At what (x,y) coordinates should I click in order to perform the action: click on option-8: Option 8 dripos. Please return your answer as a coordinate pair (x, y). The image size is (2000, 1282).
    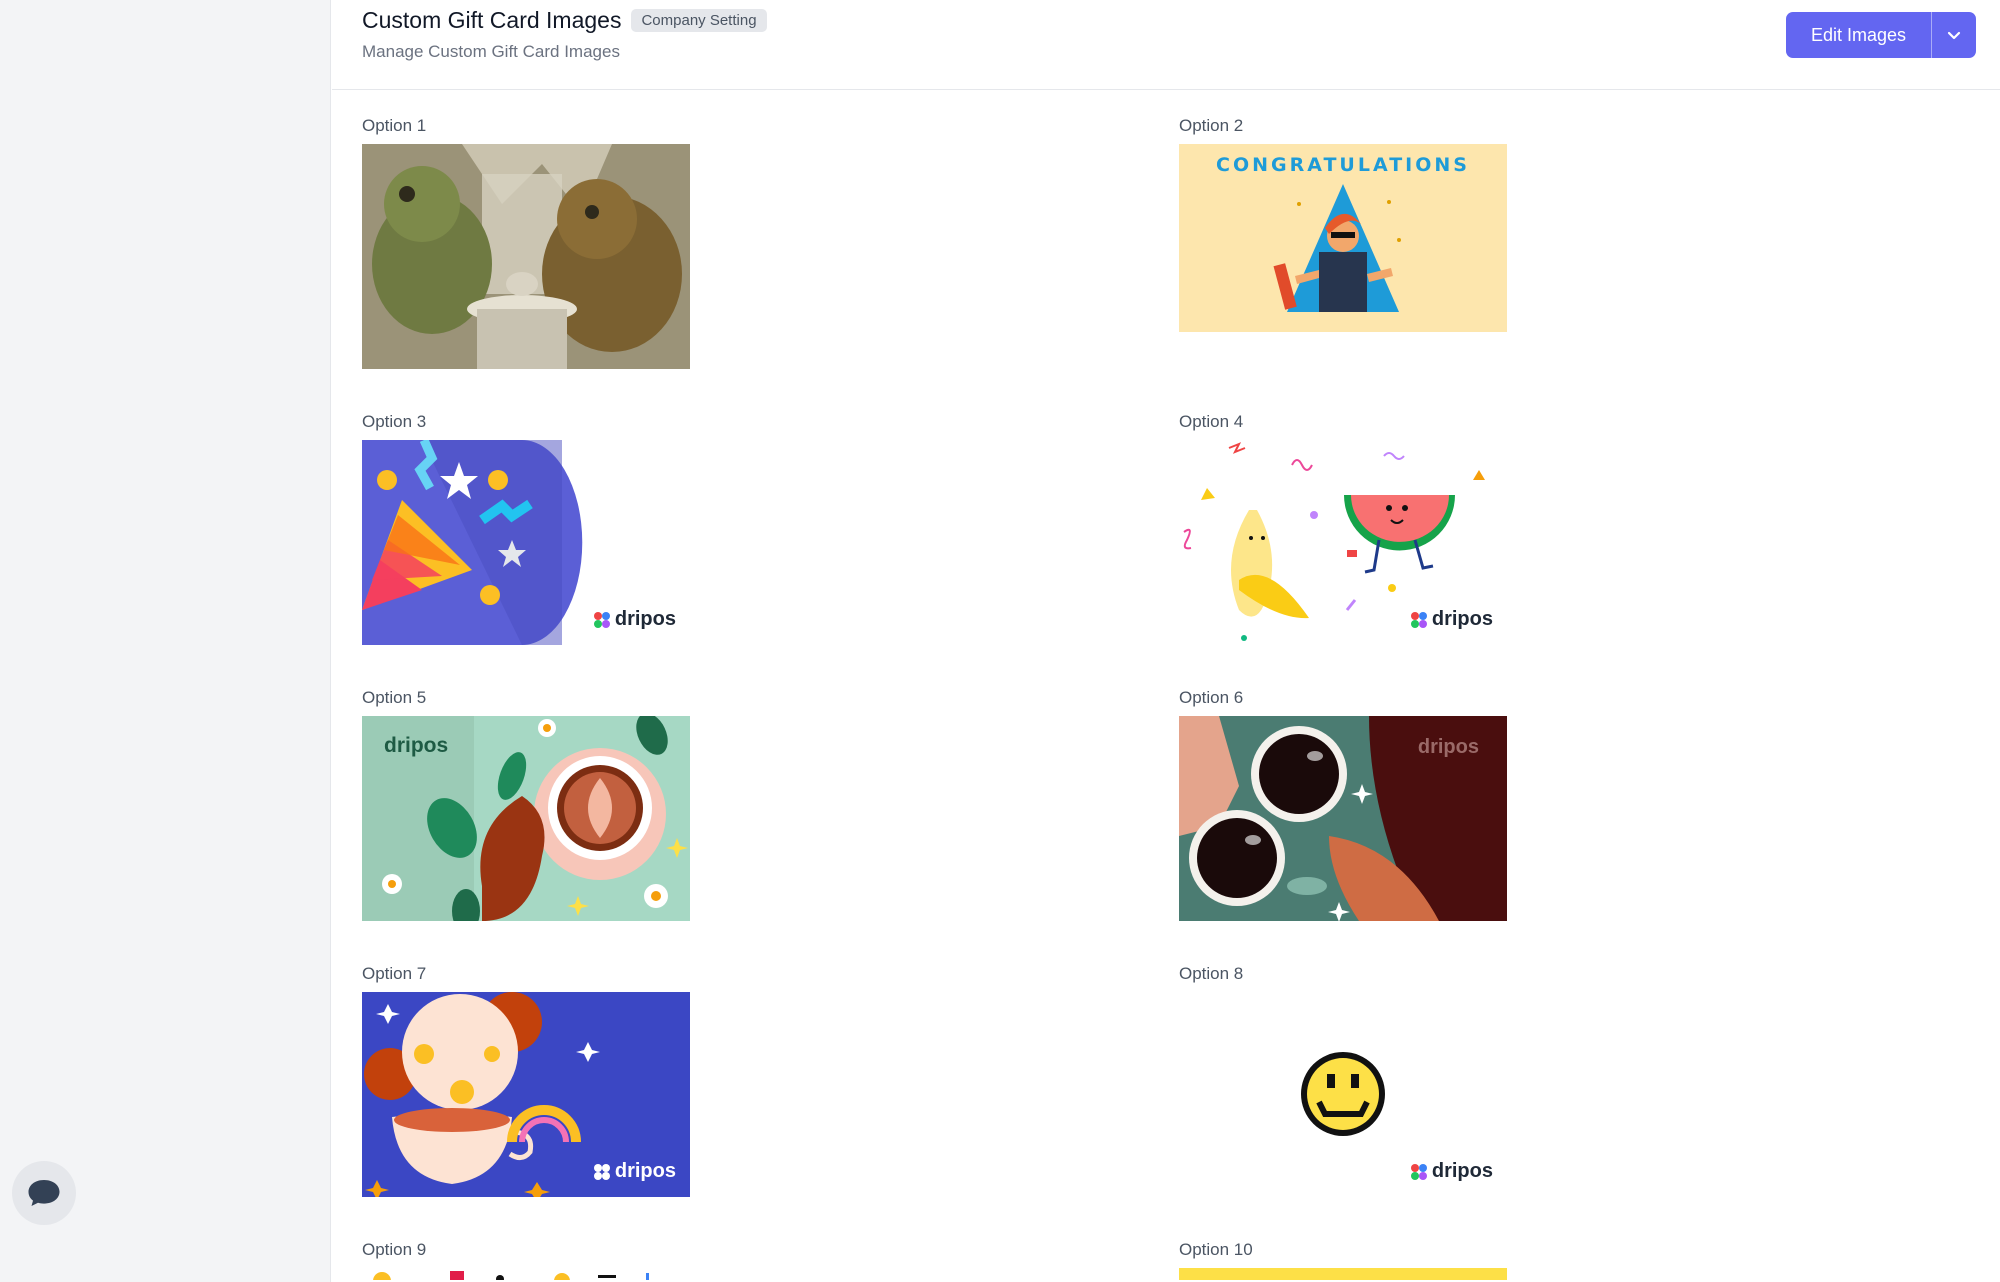
    Looking at the image, I should click on (1343, 1080).